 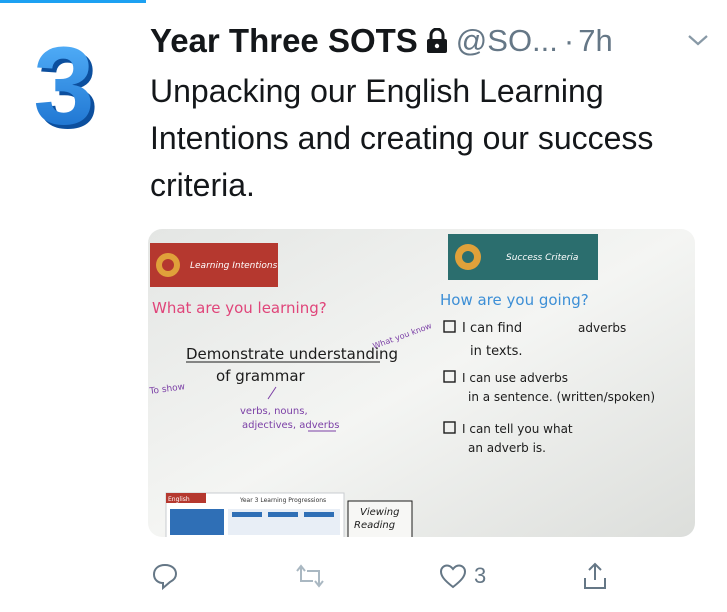 I want to click on svg-text: 3, so click(x=63, y=86).